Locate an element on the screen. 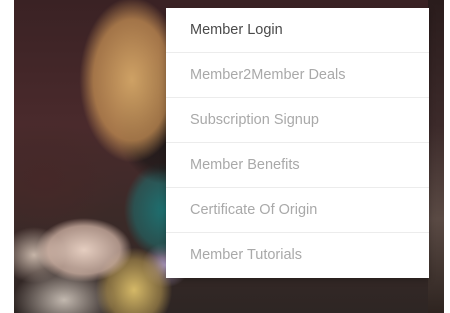 The height and width of the screenshot is (313, 450). menu-item-member-tutorials: Member Tutorials is located at coordinates (297, 255).